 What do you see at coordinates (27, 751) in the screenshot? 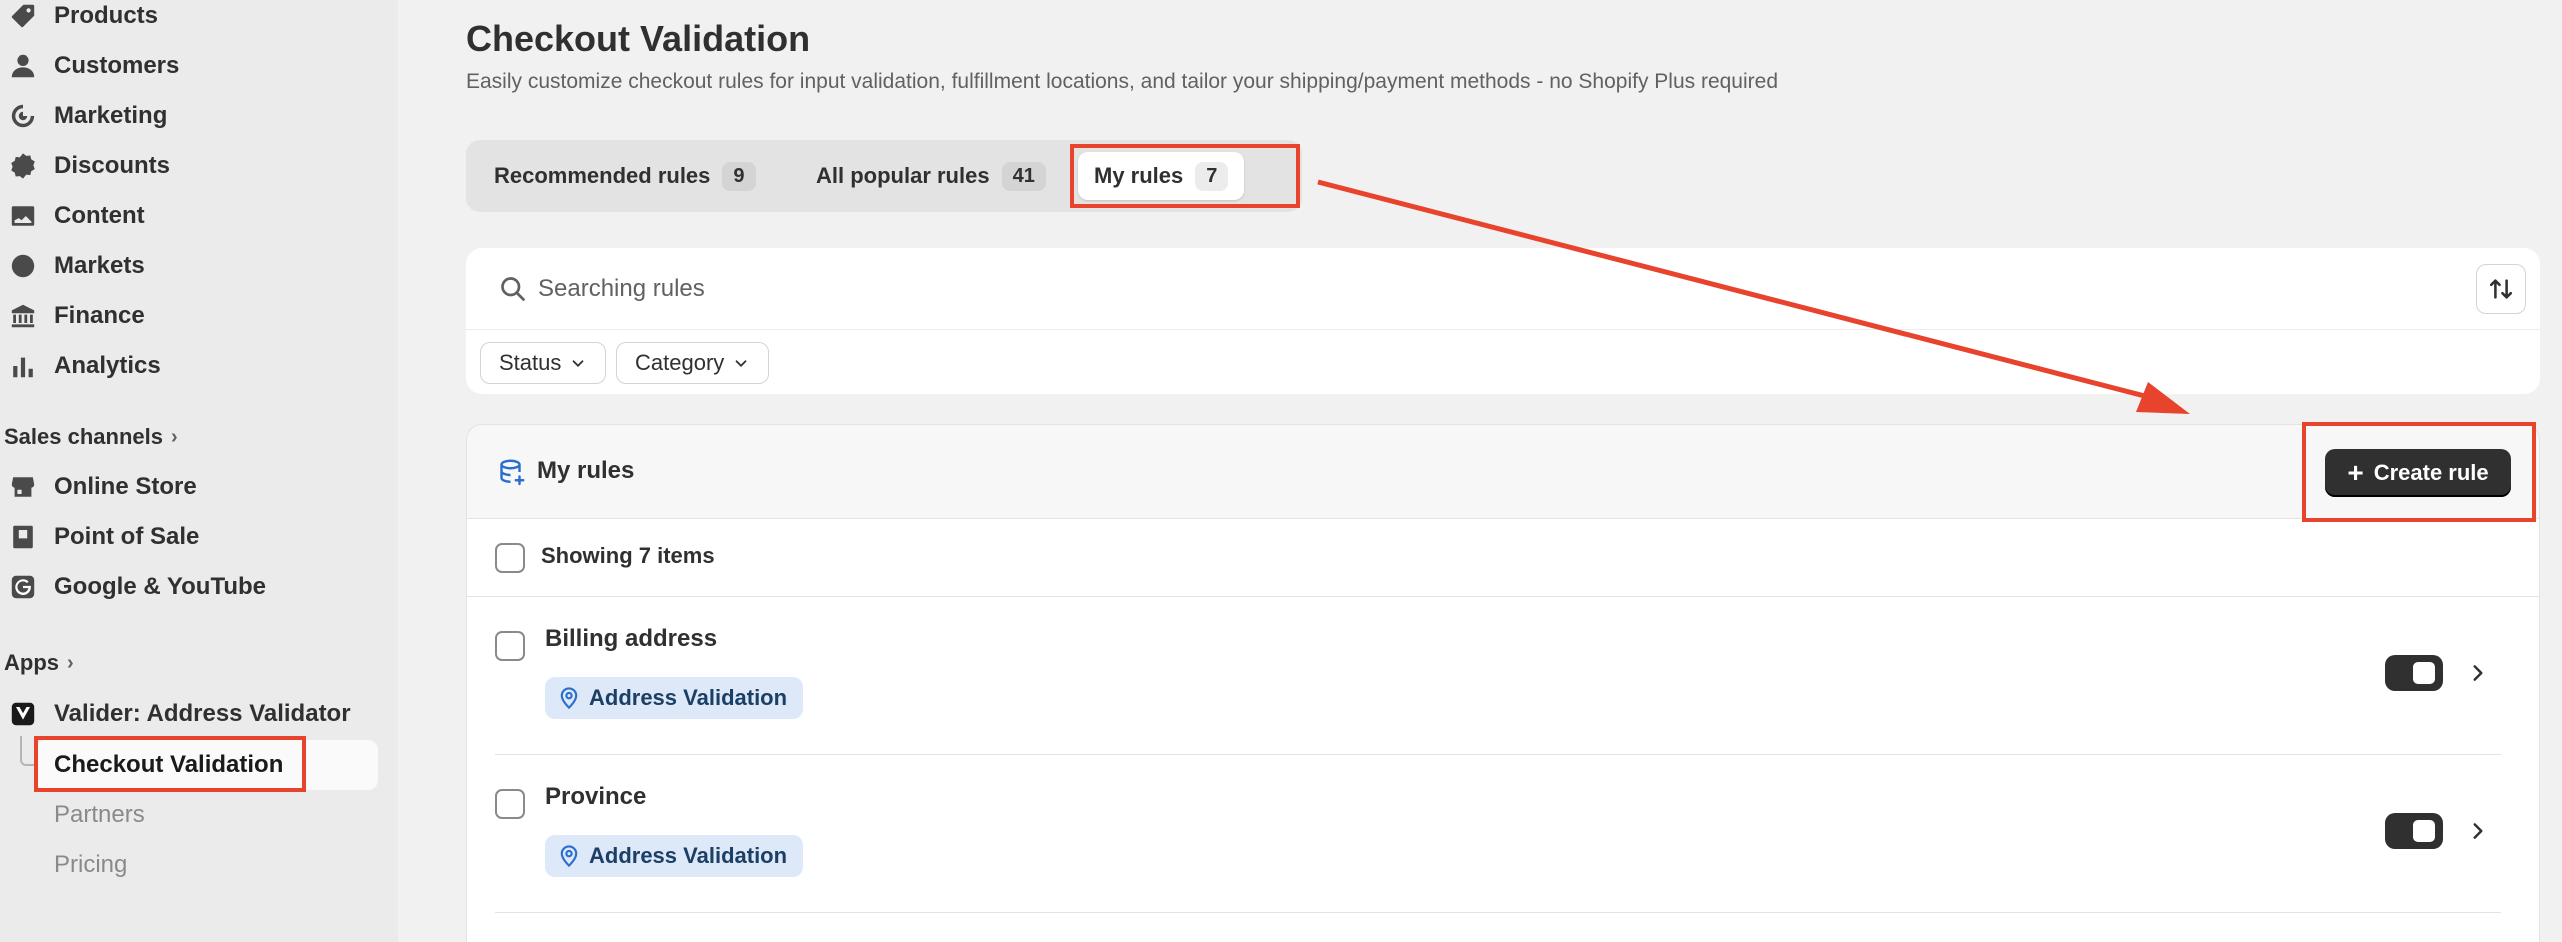
I see `tree-connector` at bounding box center [27, 751].